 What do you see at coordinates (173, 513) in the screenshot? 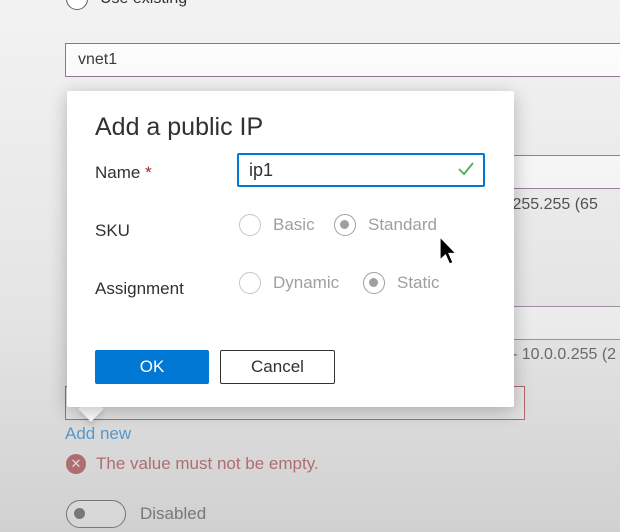
I see `toggle-label: Disabled` at bounding box center [173, 513].